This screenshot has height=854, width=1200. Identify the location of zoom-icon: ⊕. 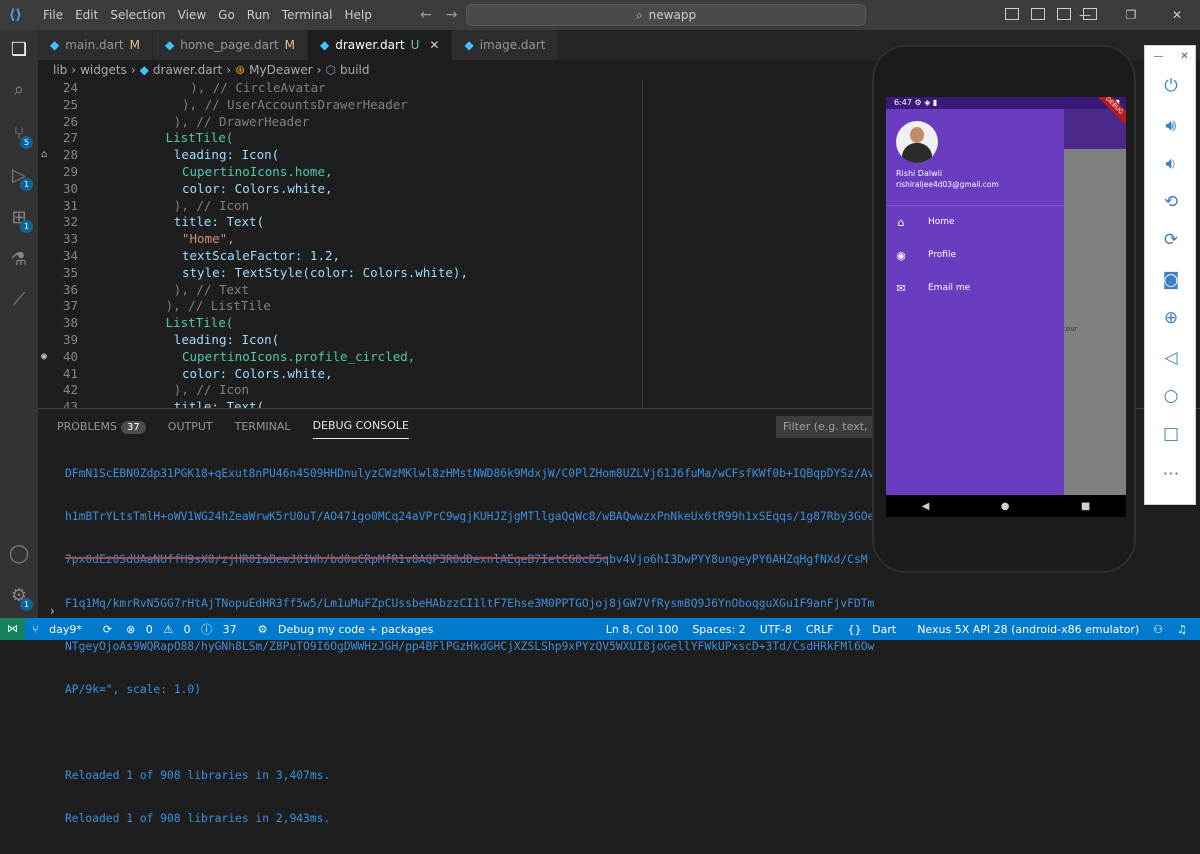
(1171, 318).